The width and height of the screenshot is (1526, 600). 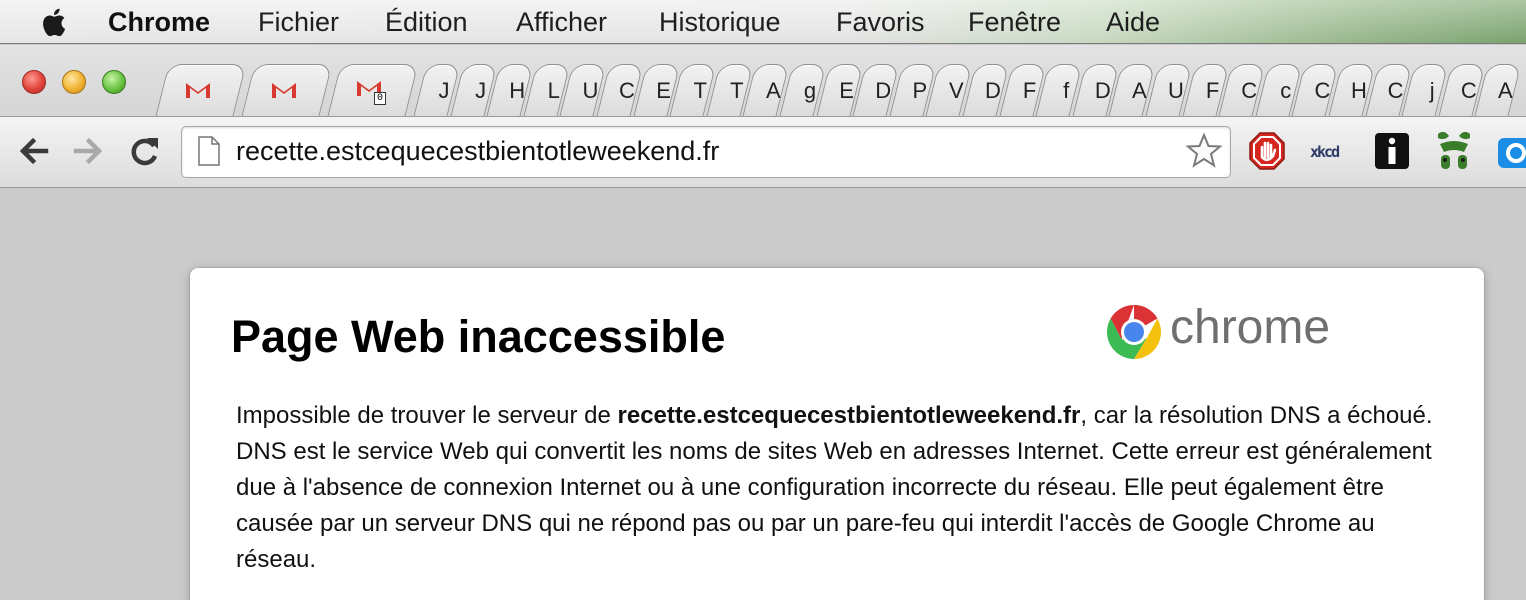 I want to click on menu-aide: Aide, so click(x=1133, y=22).